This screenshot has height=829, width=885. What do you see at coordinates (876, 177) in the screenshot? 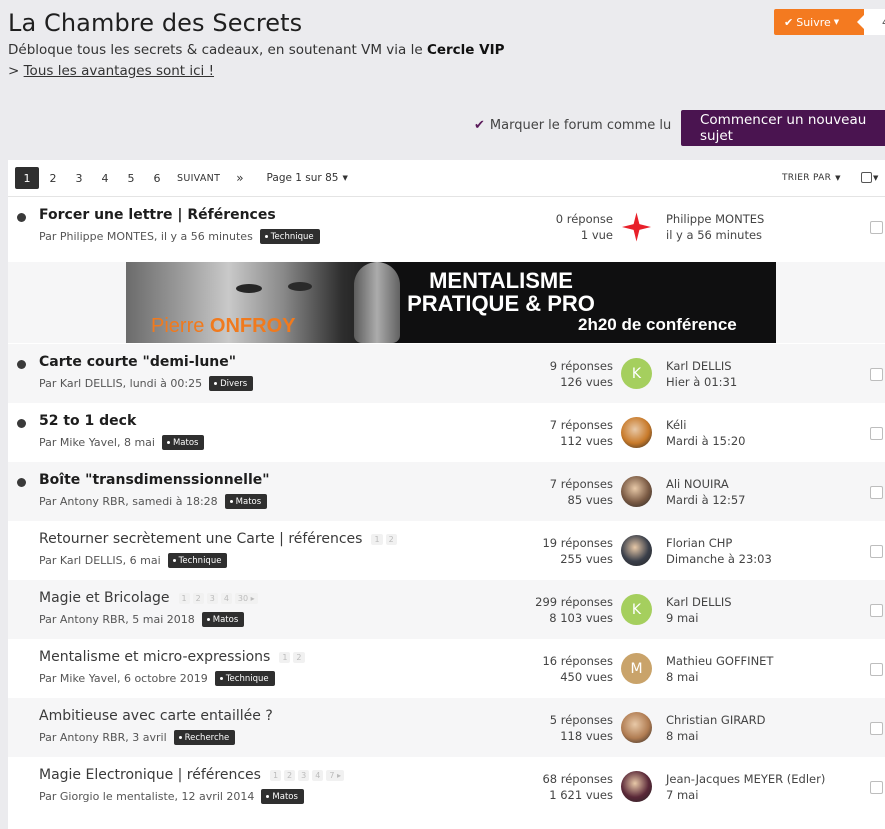
I see `caret-down-icon: ▼` at bounding box center [876, 177].